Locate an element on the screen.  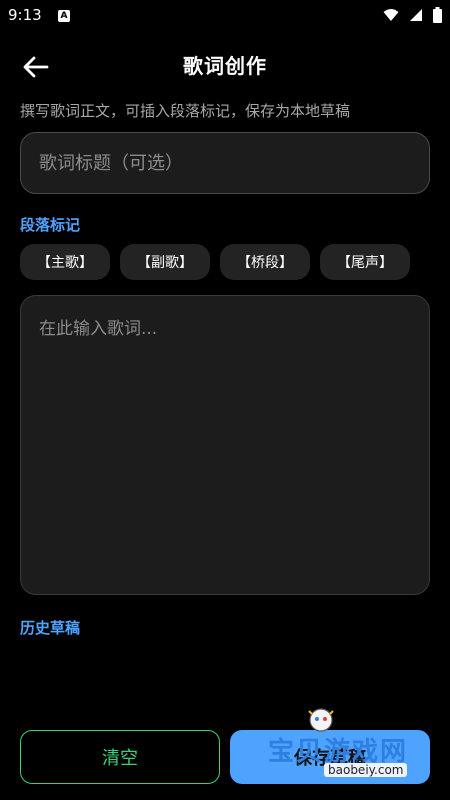
battery-icon is located at coordinates (437, 15).